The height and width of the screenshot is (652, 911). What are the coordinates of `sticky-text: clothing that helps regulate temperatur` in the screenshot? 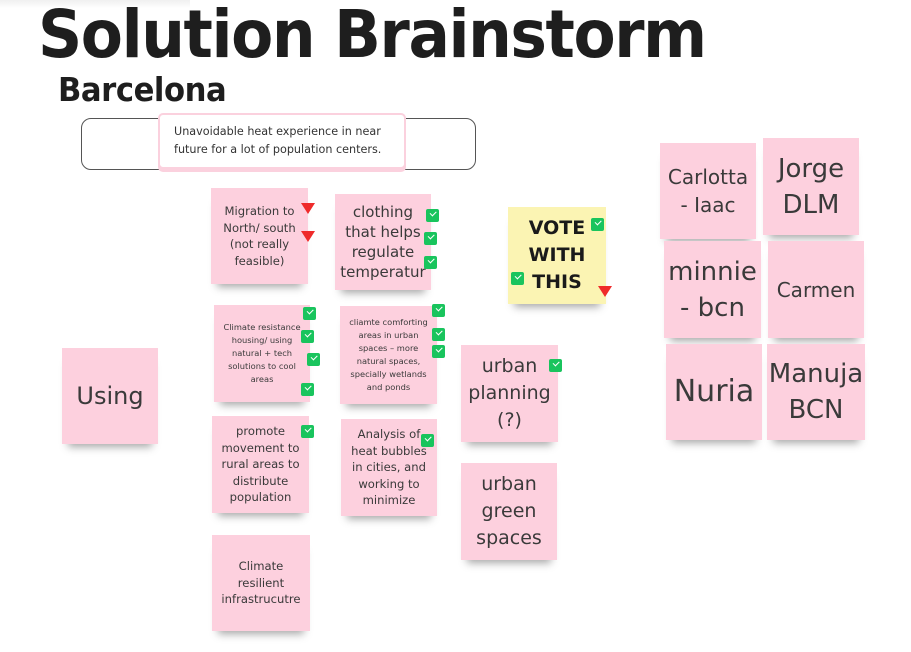 It's located at (383, 242).